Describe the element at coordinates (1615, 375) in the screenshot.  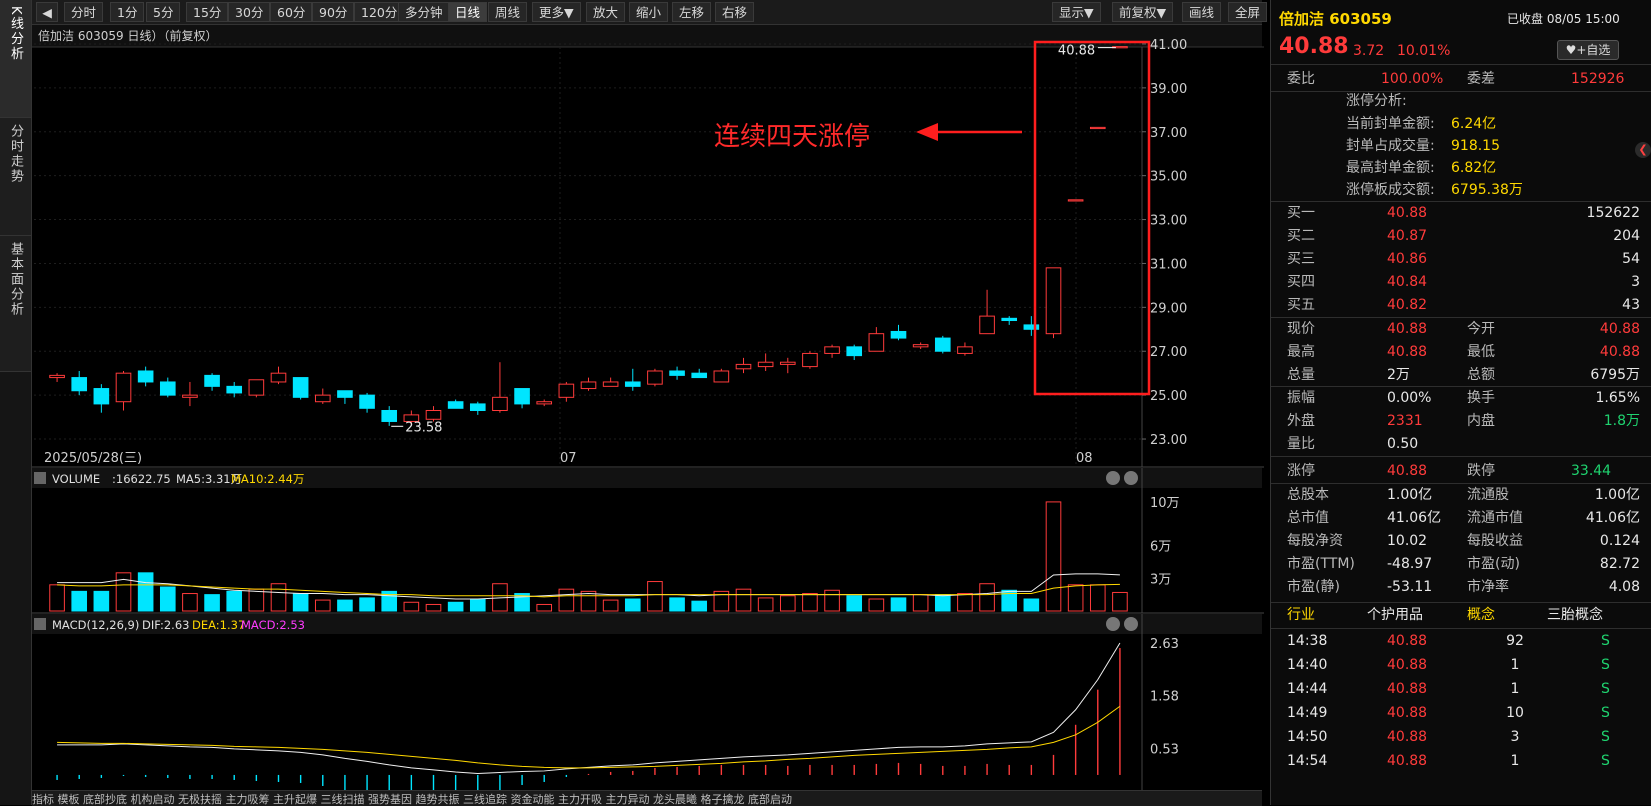
I see `quote-value: 6795万` at that location.